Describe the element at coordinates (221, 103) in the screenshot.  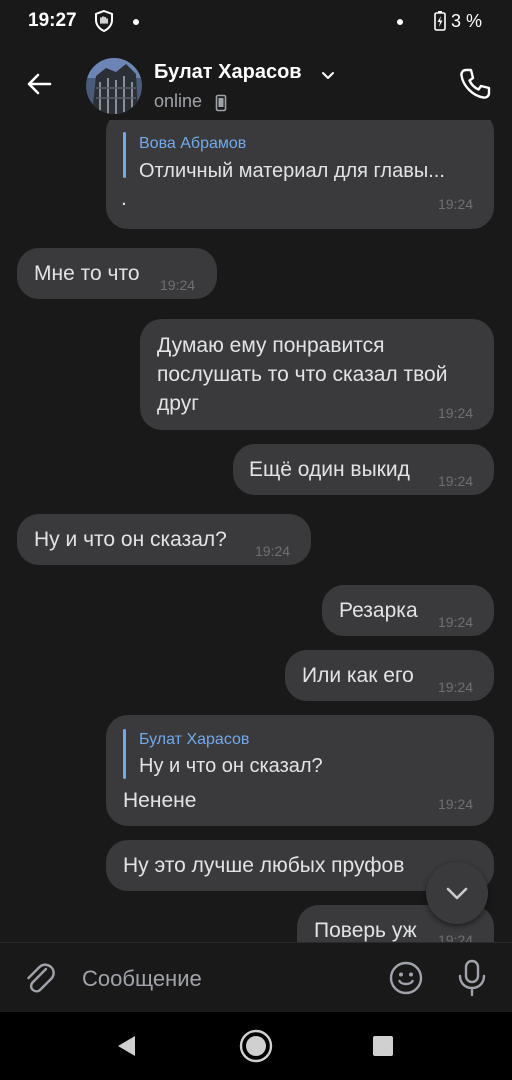
I see `mobile-device-icon` at that location.